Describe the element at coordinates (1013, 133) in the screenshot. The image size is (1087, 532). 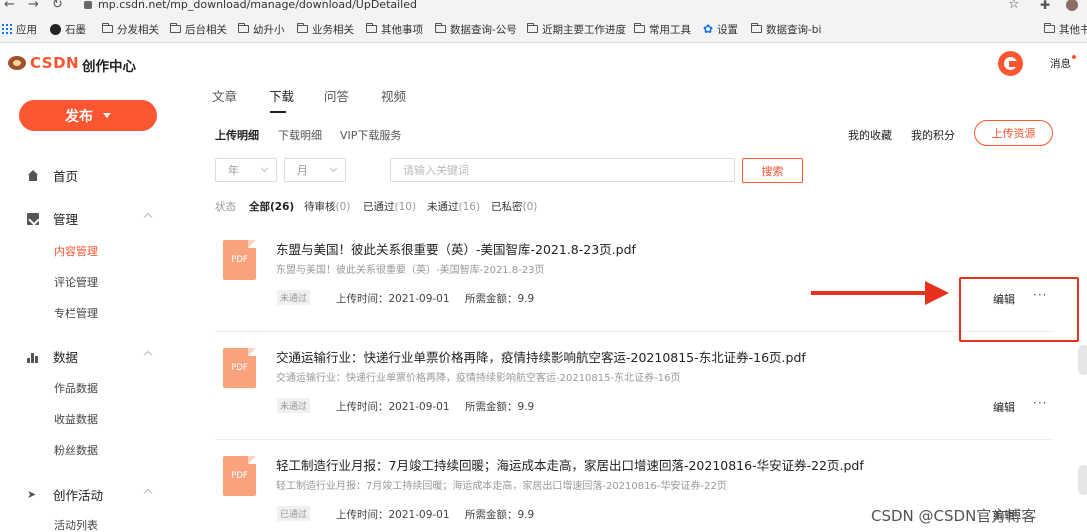
I see `upload-resource-button: 上传资源` at that location.